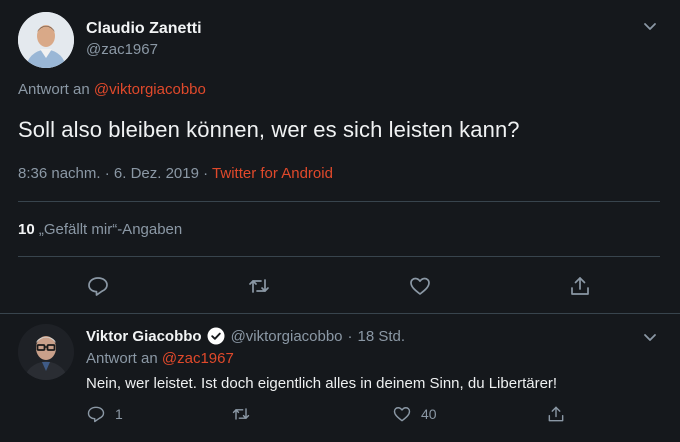  What do you see at coordinates (122, 49) in the screenshot?
I see `author-handle: @zac1967` at bounding box center [122, 49].